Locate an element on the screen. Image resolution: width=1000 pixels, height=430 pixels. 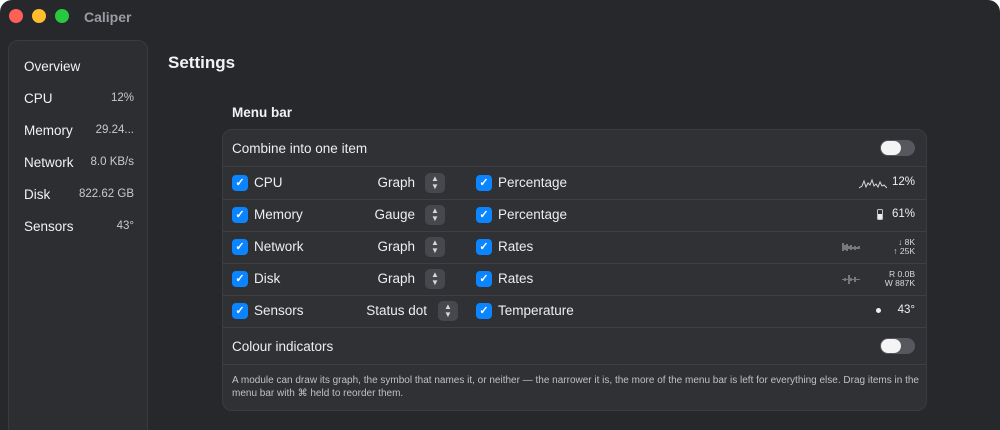
module-name: Disk is located at coordinates (267, 278).